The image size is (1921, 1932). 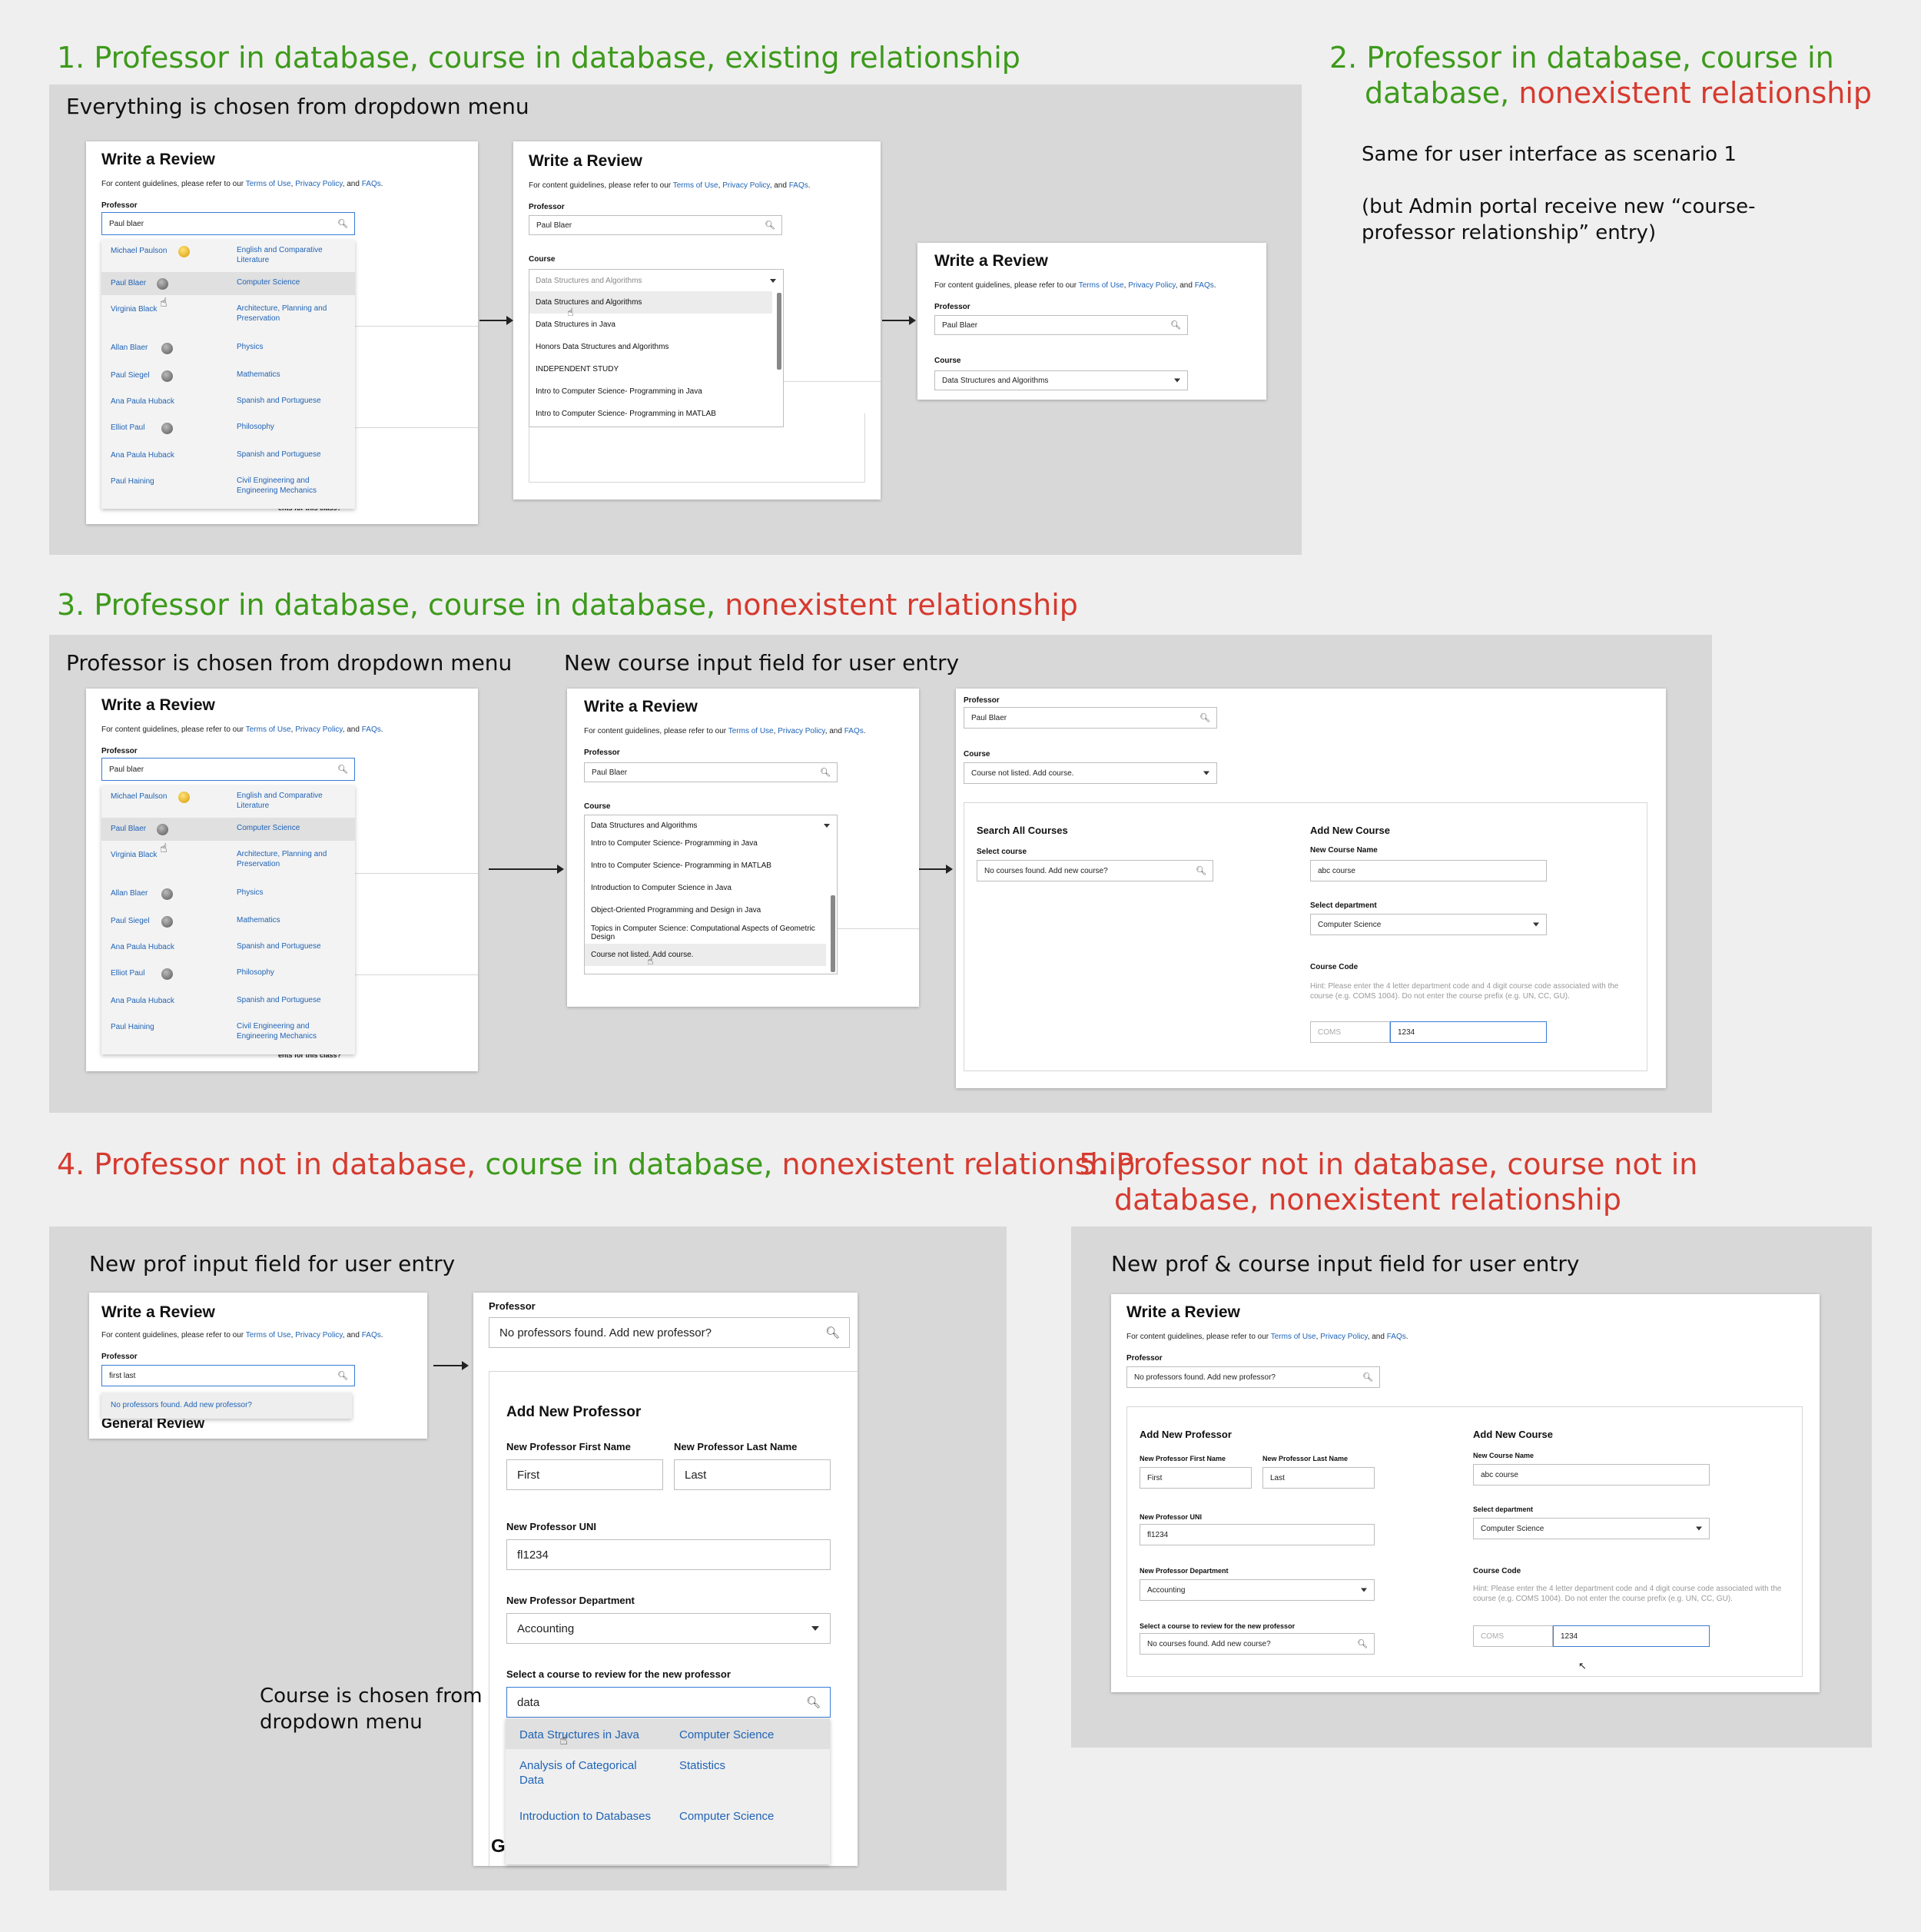 I want to click on form-title: Write a Review, so click(x=158, y=1312).